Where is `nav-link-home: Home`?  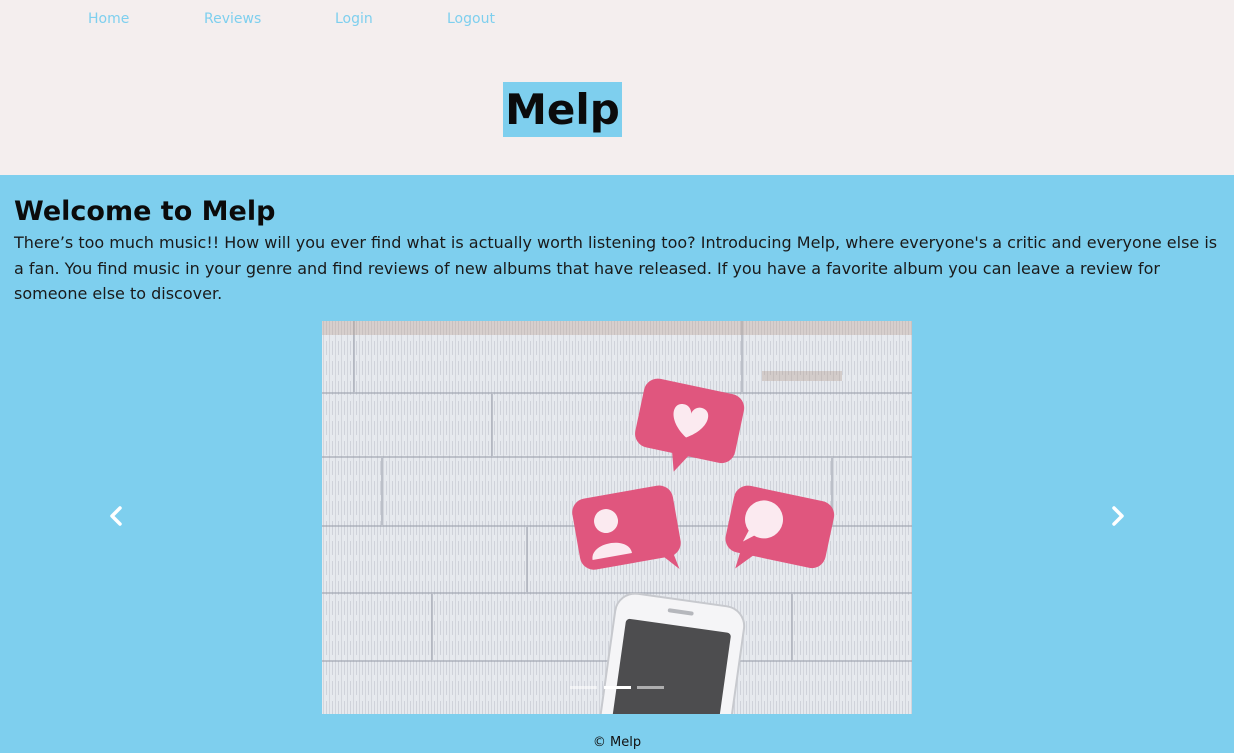 nav-link-home: Home is located at coordinates (108, 19).